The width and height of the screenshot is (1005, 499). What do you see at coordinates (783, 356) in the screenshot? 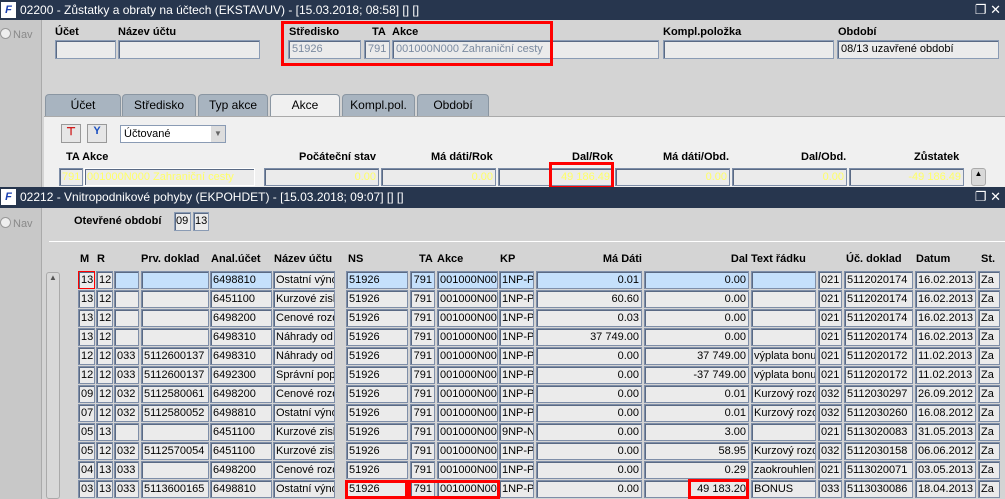
I see `table-cell: výplata bonus` at bounding box center [783, 356].